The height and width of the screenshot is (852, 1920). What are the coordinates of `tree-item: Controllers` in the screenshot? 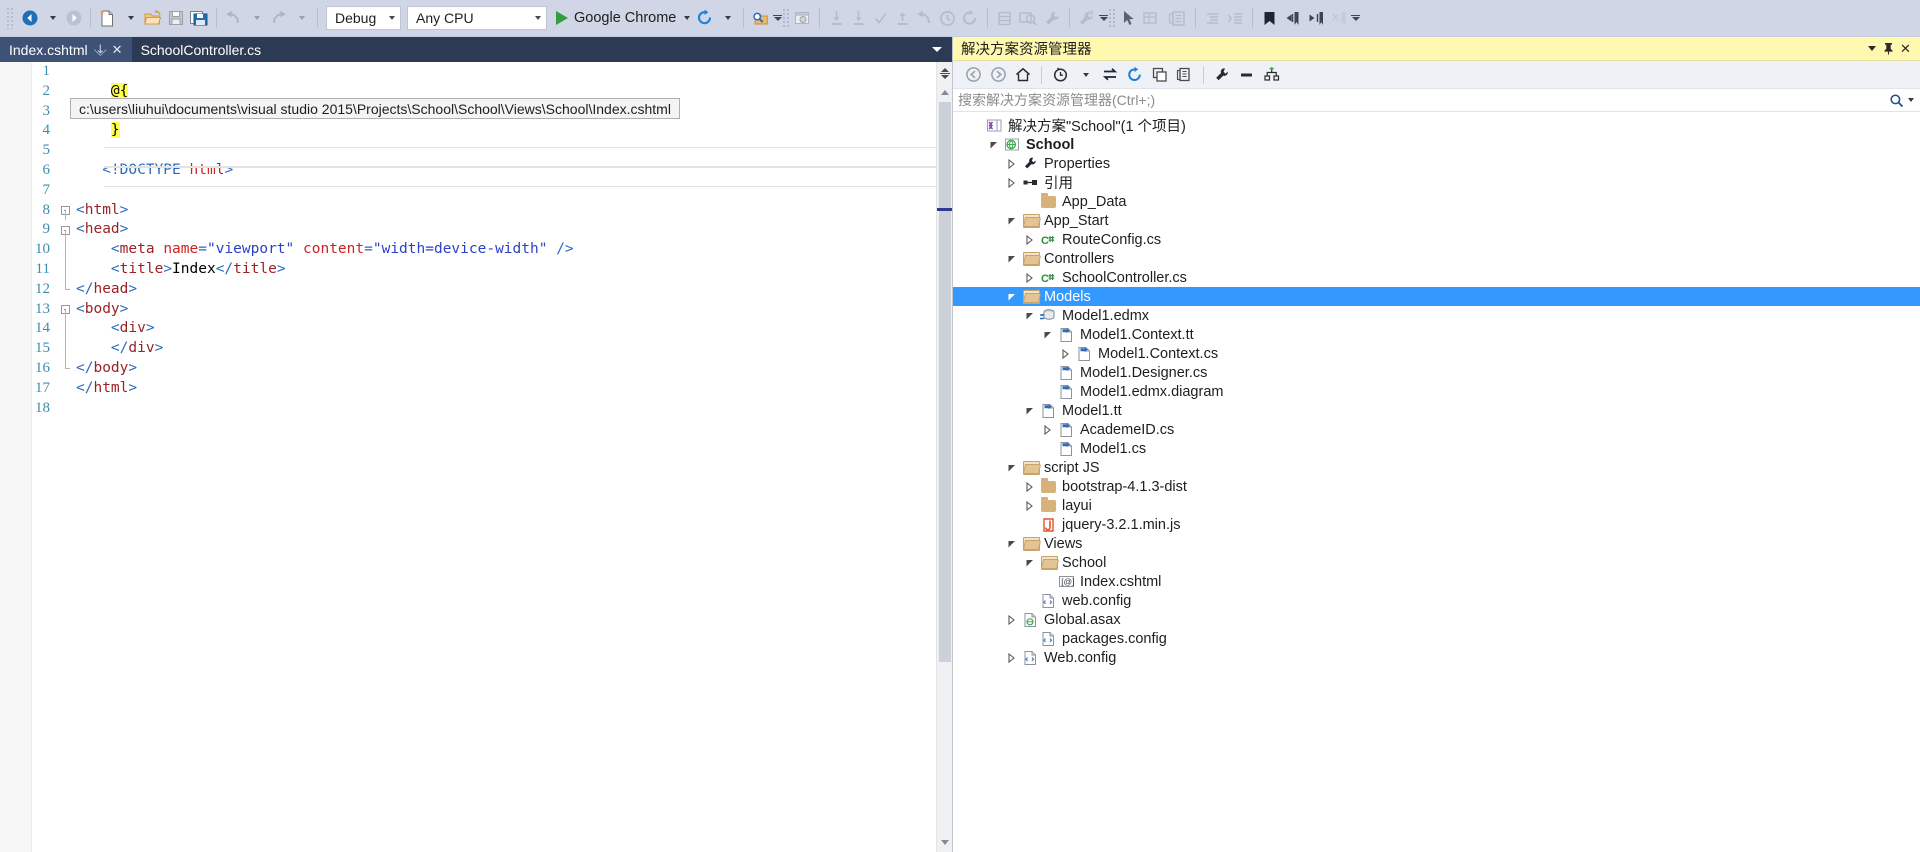 It's located at (1436, 258).